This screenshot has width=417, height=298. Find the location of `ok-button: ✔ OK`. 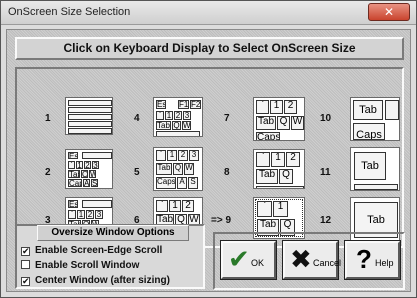

ok-button: ✔ OK is located at coordinates (248, 260).